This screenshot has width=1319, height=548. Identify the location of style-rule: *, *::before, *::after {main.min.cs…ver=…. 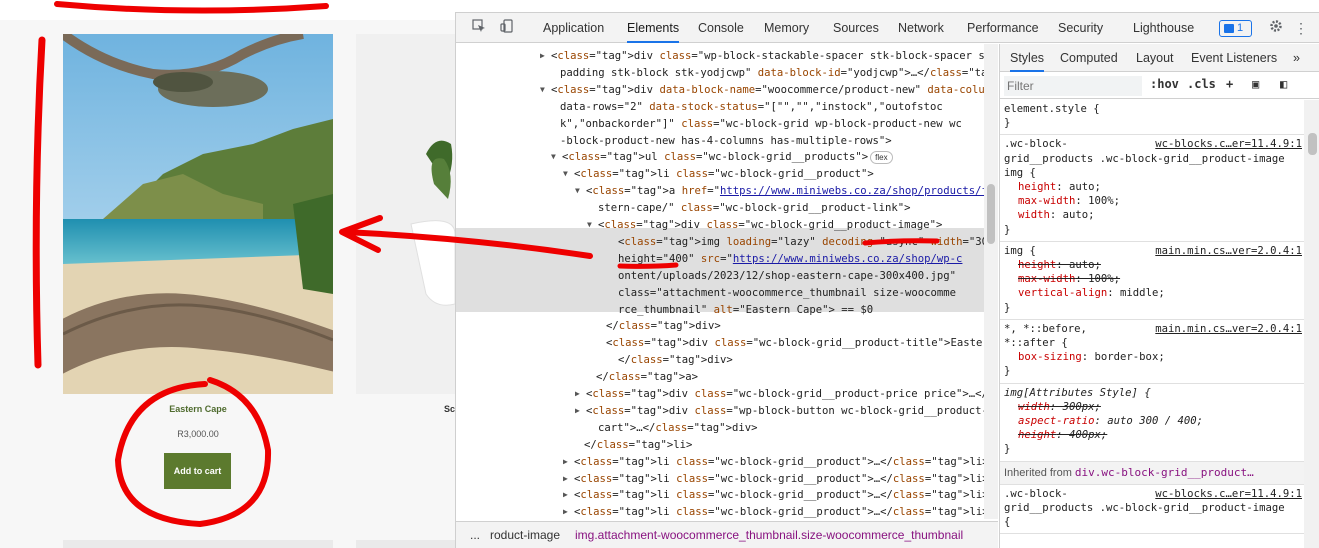
(1152, 352).